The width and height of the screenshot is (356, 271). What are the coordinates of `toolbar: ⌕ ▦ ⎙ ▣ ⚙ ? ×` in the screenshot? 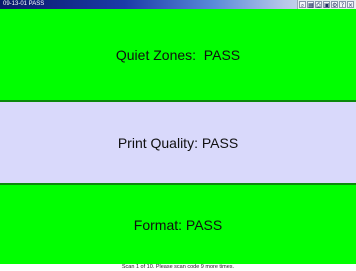 It's located at (326, 4).